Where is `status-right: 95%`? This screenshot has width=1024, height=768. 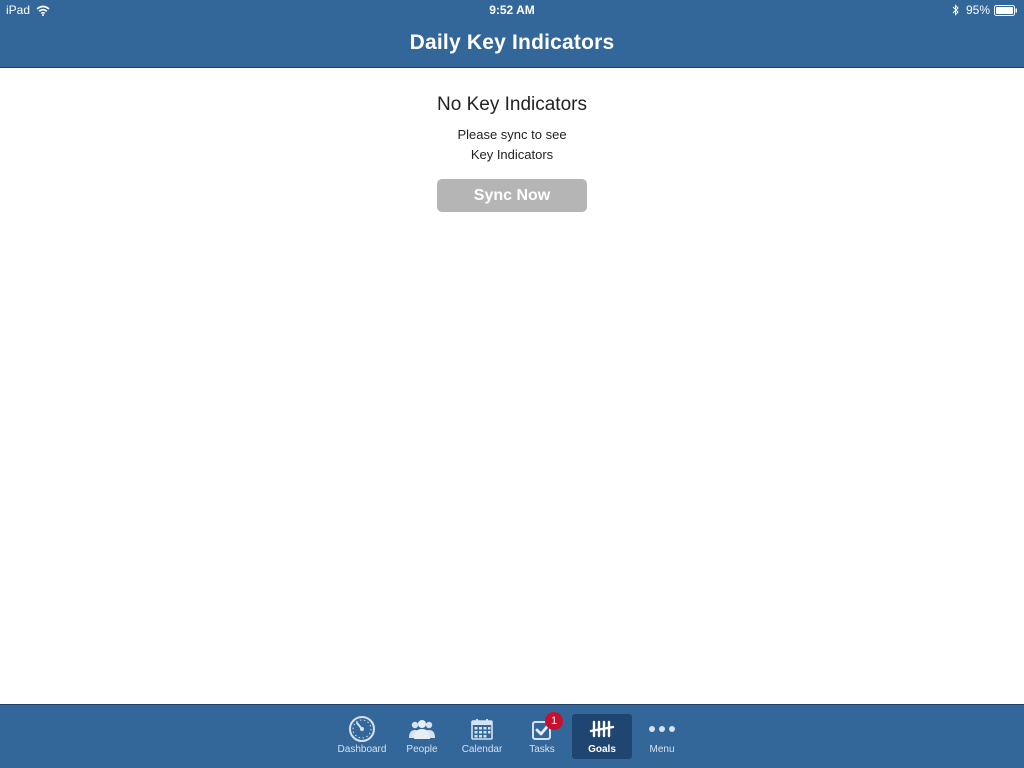 status-right: 95% is located at coordinates (985, 10).